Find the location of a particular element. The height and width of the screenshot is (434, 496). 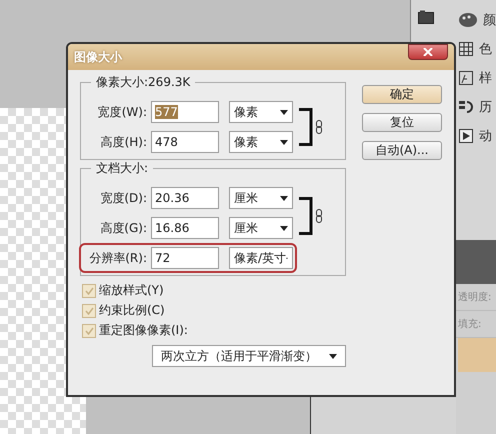

input-field: 16.86 is located at coordinates (185, 228).